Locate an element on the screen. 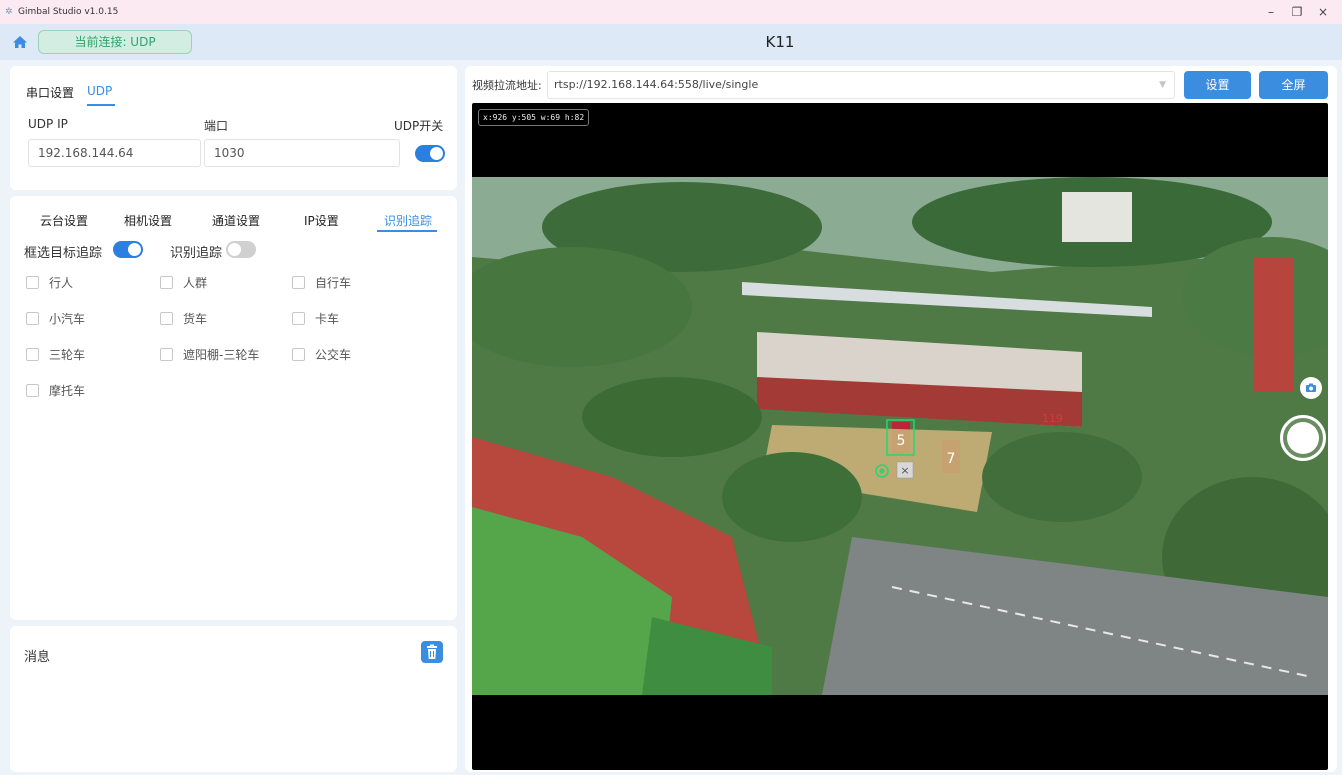 The image size is (1342, 775). target-checkbox-bicycle: 自行车 is located at coordinates (321, 282).